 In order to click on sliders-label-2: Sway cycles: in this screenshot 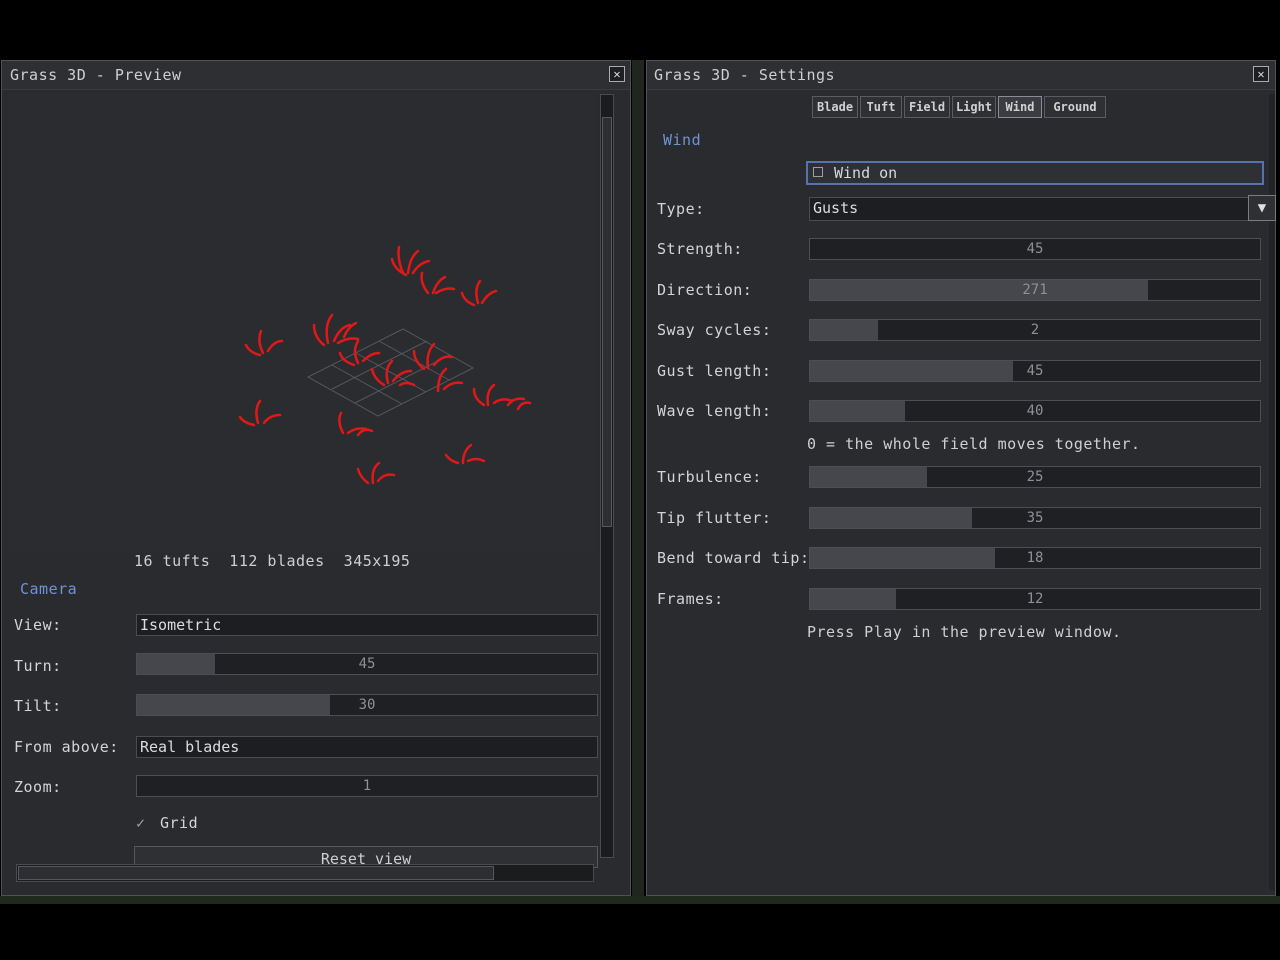, I will do `click(714, 330)`.